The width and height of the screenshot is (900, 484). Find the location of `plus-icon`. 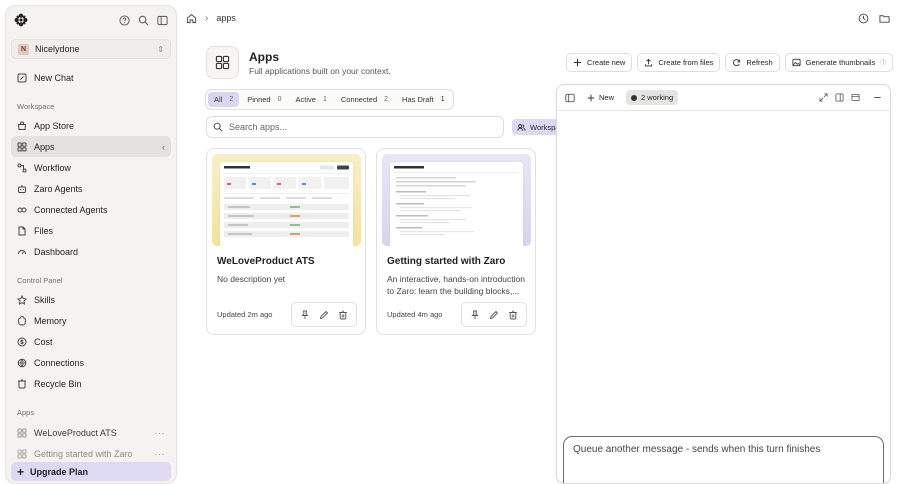

plus-icon is located at coordinates (577, 62).